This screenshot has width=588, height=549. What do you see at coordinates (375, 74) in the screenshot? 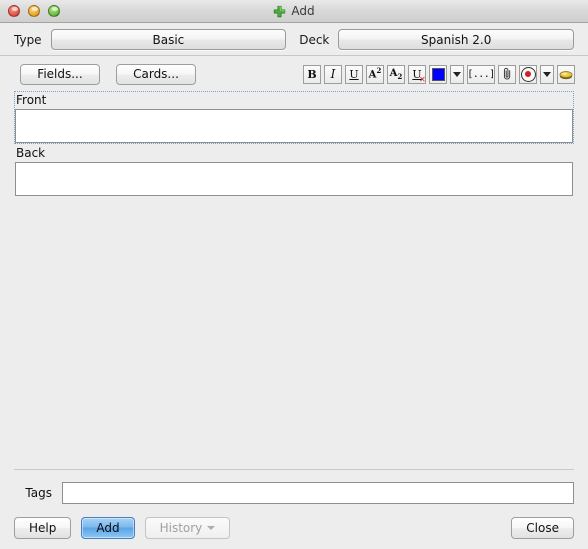
I see `superscript-button: A2` at bounding box center [375, 74].